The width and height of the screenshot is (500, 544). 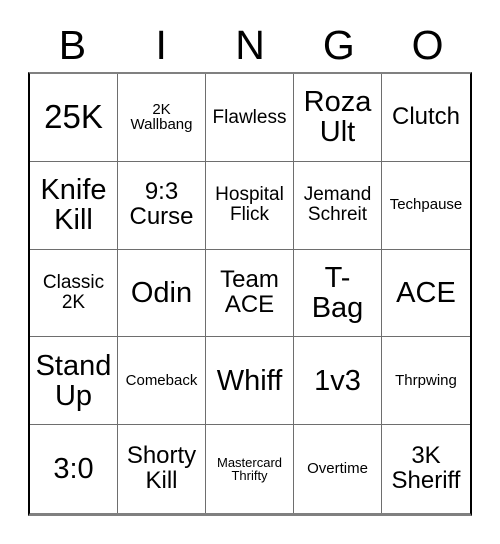 I want to click on bingo-cell-label: Thrpwing, so click(x=426, y=380).